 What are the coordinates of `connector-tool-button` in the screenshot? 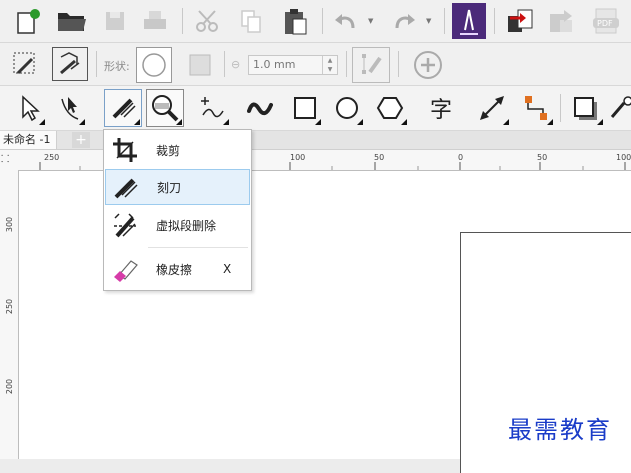 It's located at (536, 108).